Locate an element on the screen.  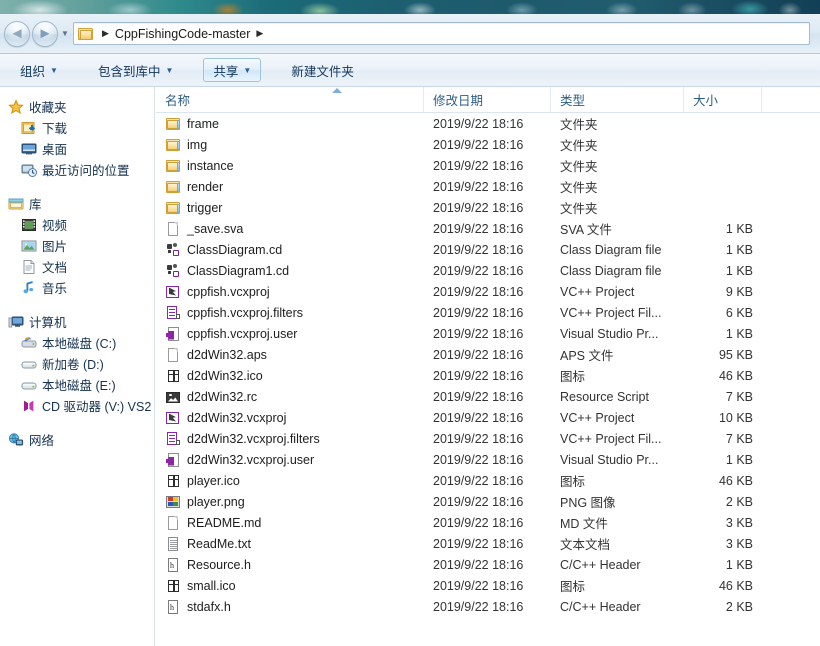
table-row: img 2019/9/22 18:16 文件夹 is located at coordinates (488, 144).